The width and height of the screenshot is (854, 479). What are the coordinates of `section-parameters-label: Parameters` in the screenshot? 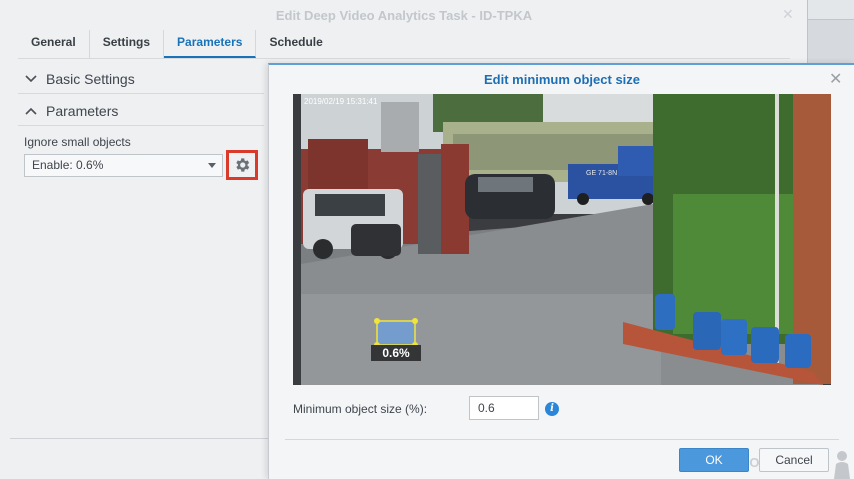 It's located at (82, 110).